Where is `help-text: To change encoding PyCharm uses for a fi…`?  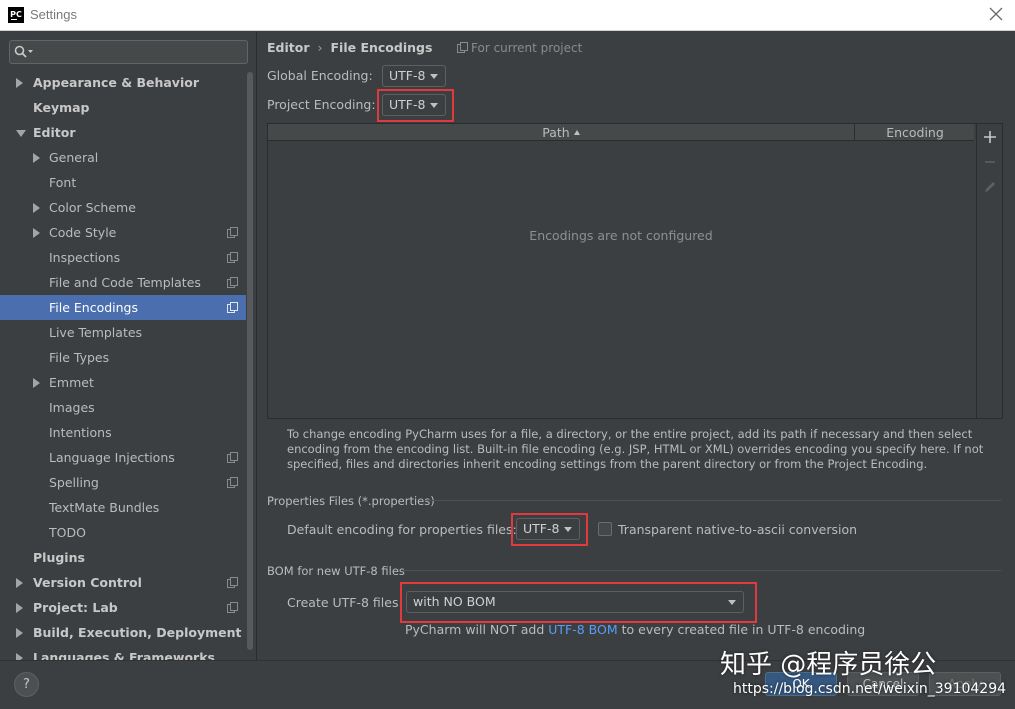
help-text: To change encoding PyCharm uses for a fi… is located at coordinates (635, 449).